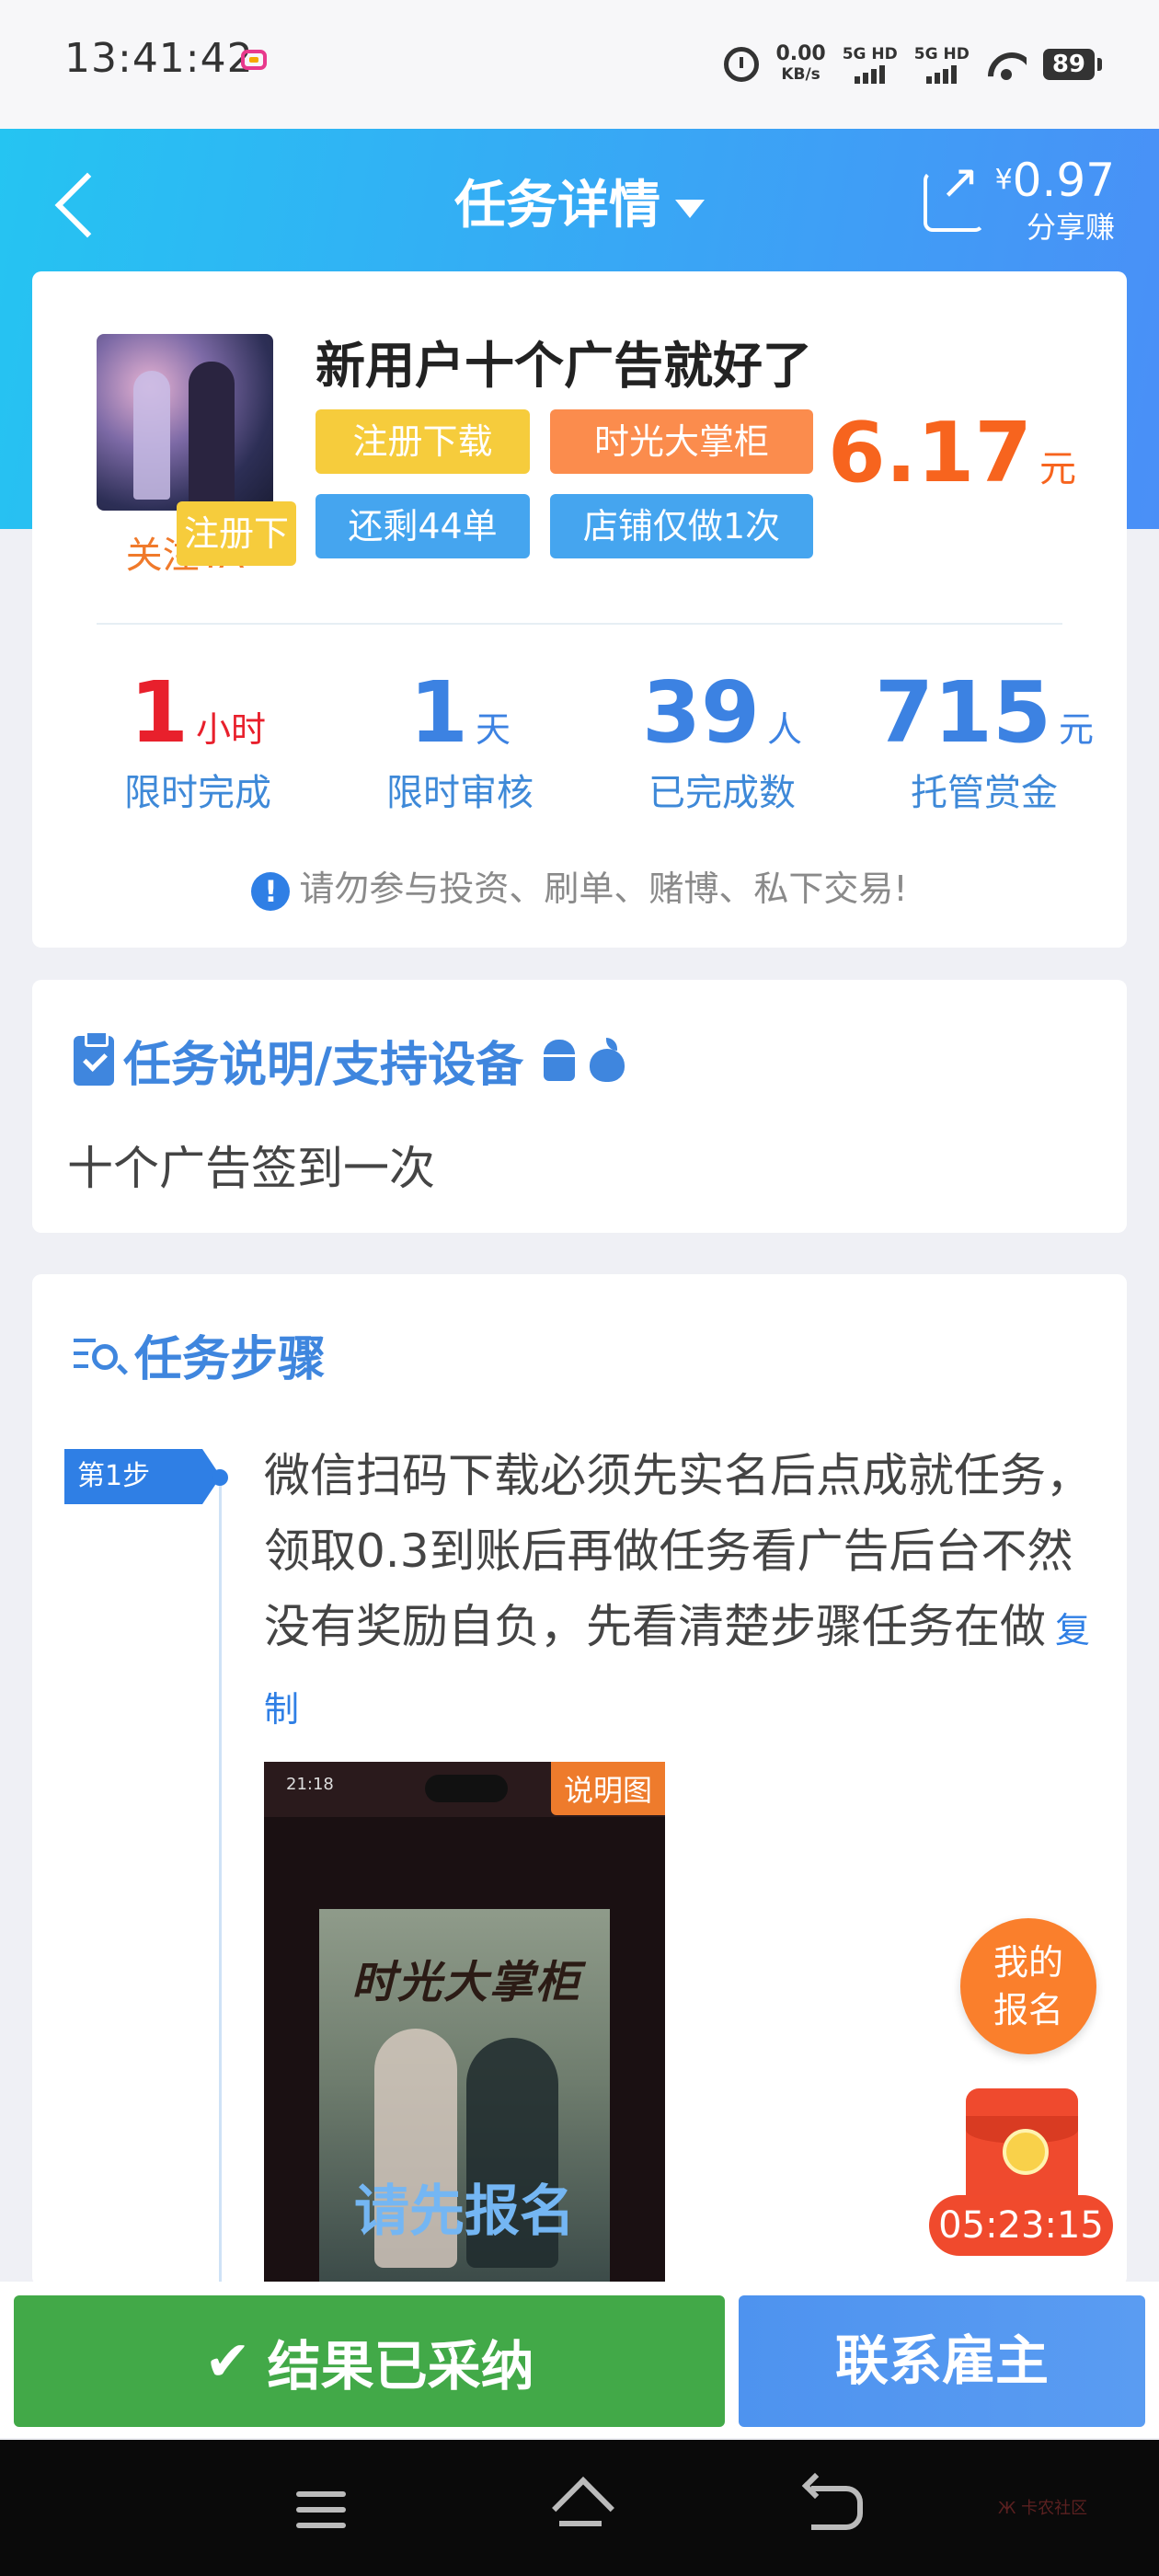 The width and height of the screenshot is (1159, 2576). Describe the element at coordinates (251, 1168) in the screenshot. I see `description-text: 十个广告签到一次` at that location.